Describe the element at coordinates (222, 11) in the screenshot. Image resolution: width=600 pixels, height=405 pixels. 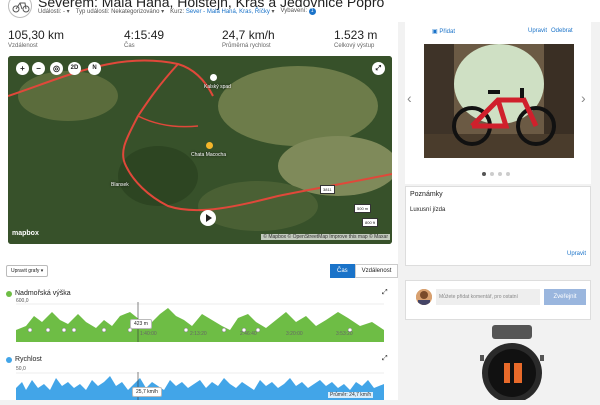
I see `meta-course: Kurz: Sever - Malá Haná, Kras, Říčky ▾` at that location.